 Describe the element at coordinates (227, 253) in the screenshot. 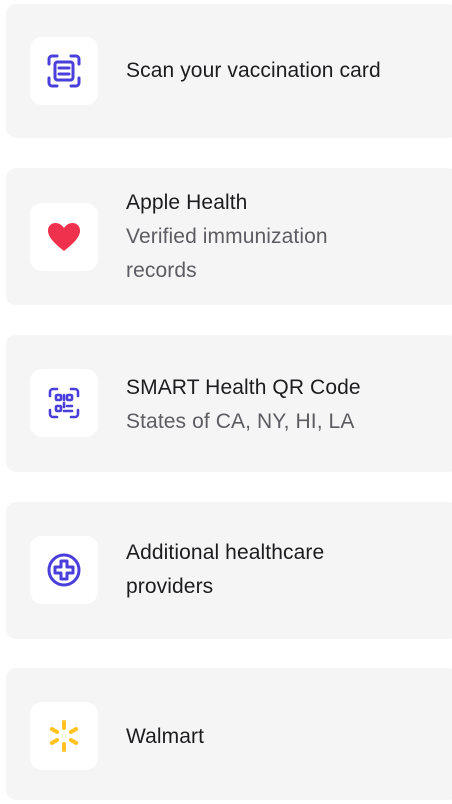

I see `option-subtitle: Verified immunization records` at that location.